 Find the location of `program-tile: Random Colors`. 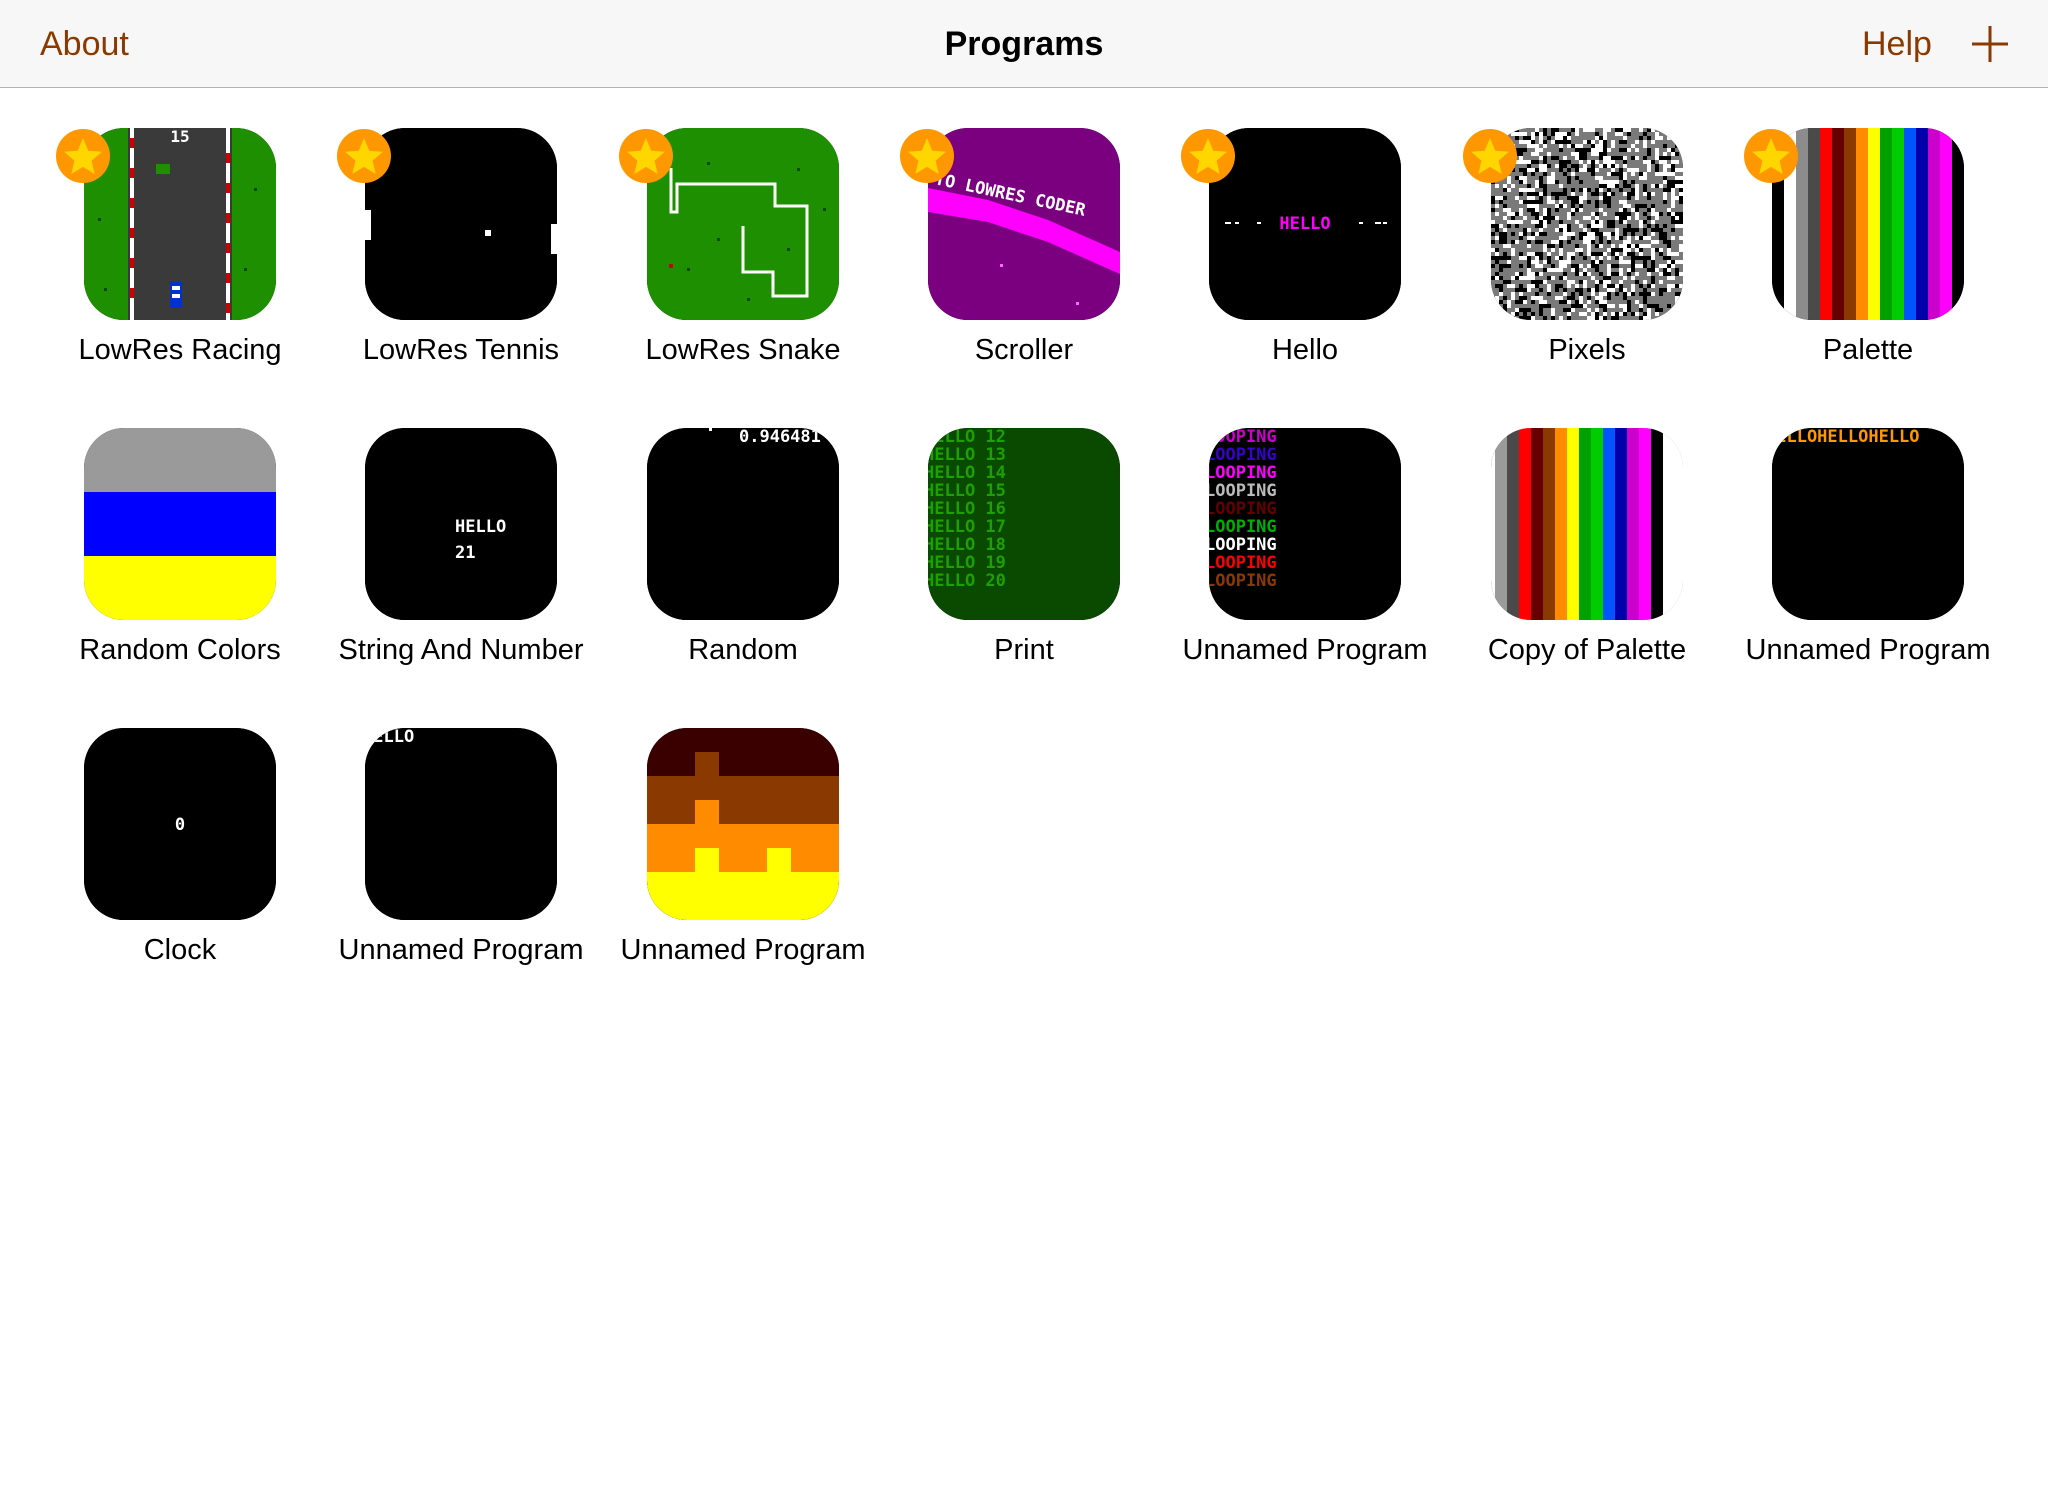

program-tile: Random Colors is located at coordinates (176, 558).